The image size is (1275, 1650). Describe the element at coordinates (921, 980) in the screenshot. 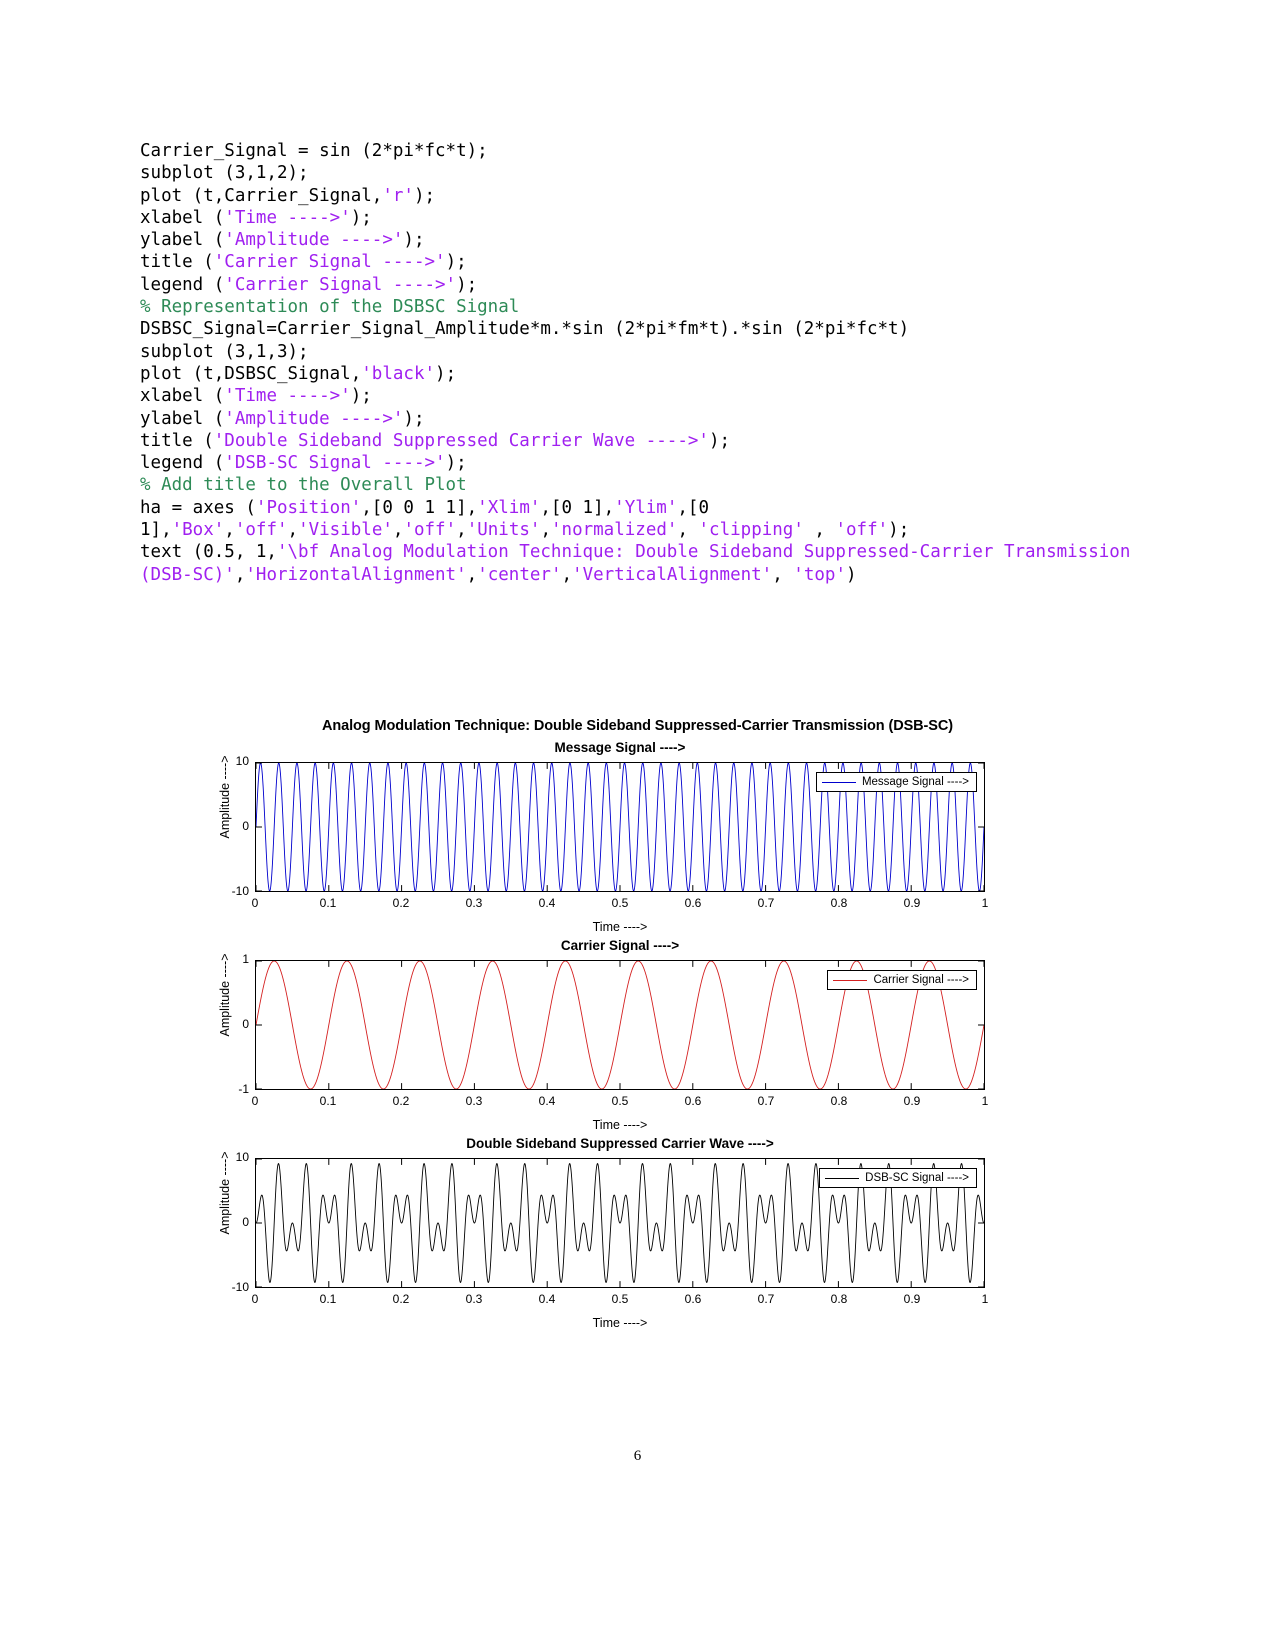

I see `legend-label: Carrier Signal ---->` at that location.